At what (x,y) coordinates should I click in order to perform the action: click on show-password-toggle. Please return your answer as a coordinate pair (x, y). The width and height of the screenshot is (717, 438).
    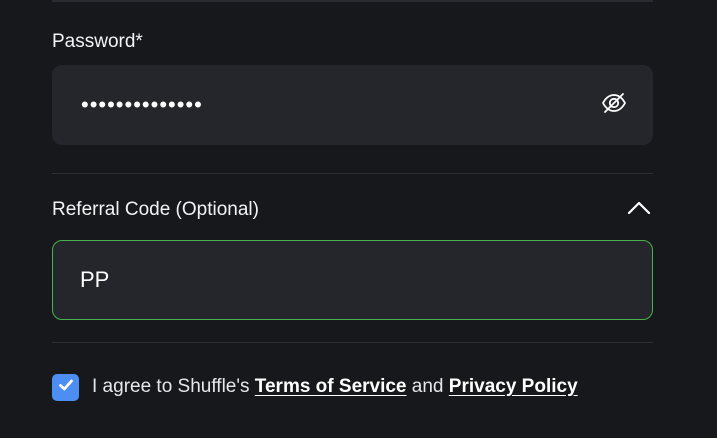
    Looking at the image, I should click on (614, 105).